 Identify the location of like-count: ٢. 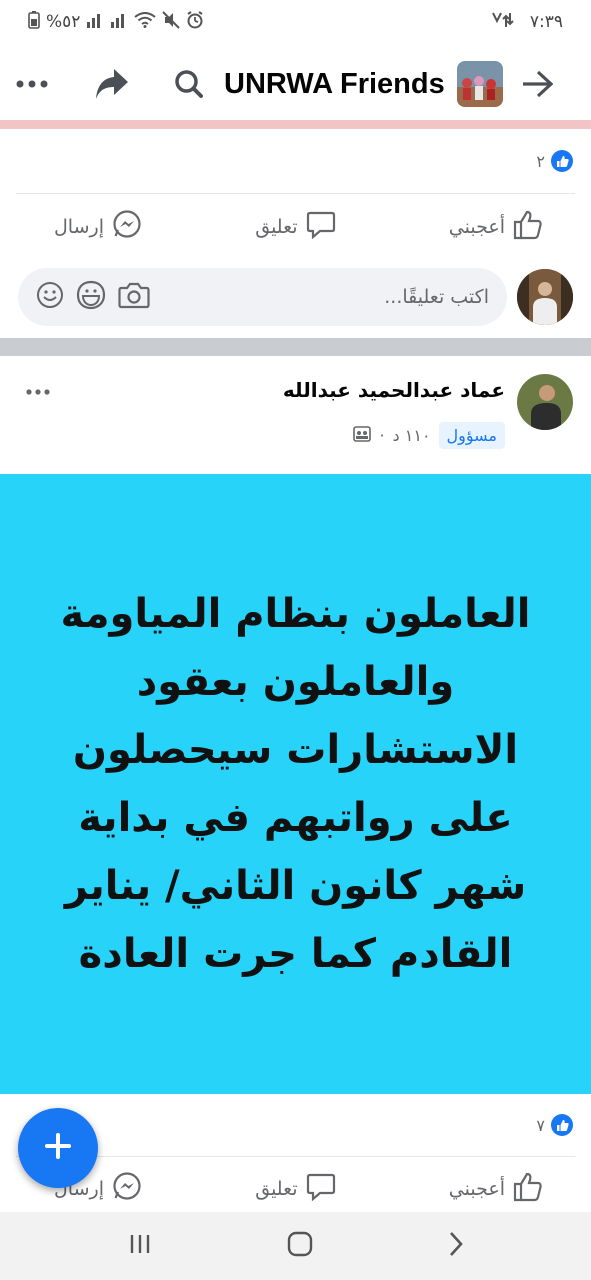
(540, 161).